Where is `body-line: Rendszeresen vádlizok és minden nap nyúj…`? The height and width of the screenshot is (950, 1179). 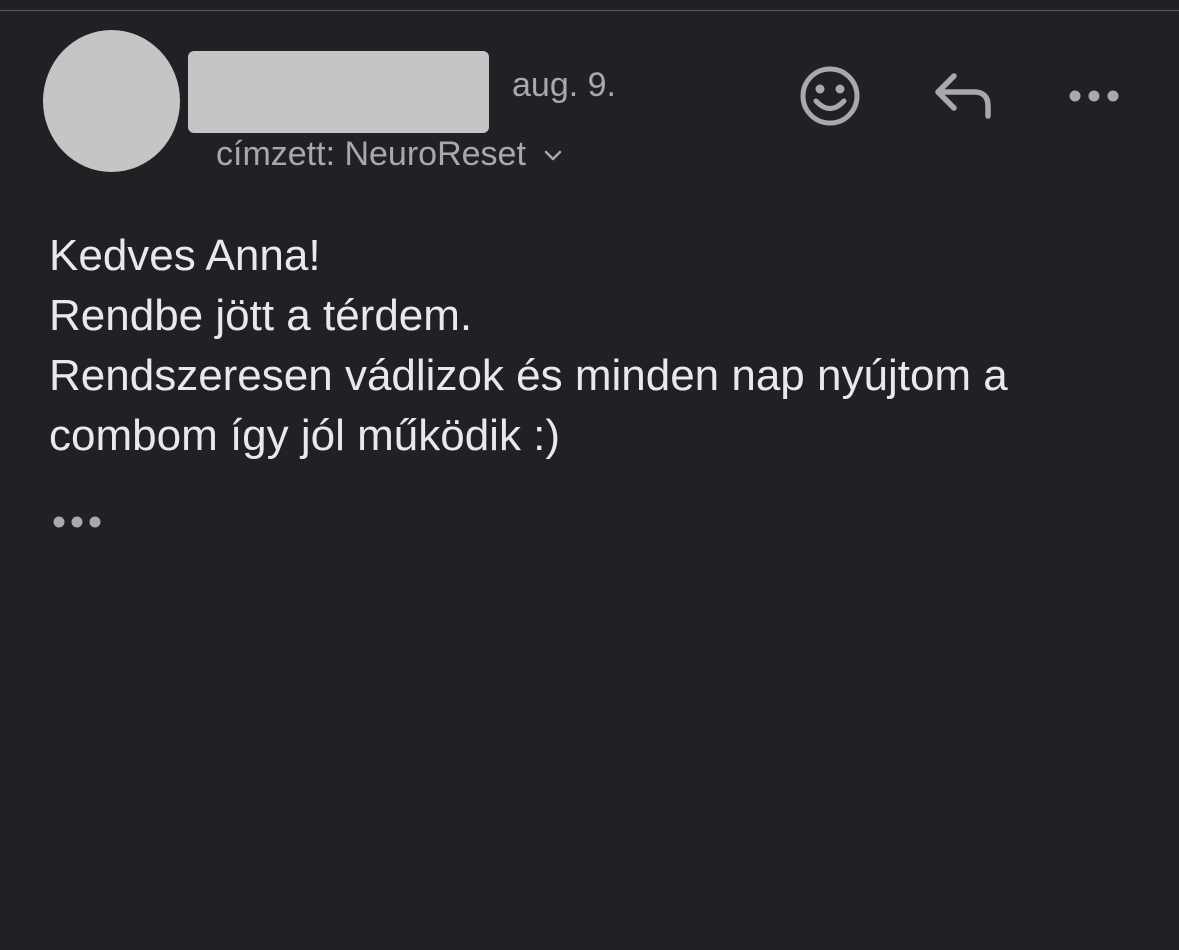 body-line: Rendszeresen vádlizok és minden nap nyúj… is located at coordinates (528, 375).